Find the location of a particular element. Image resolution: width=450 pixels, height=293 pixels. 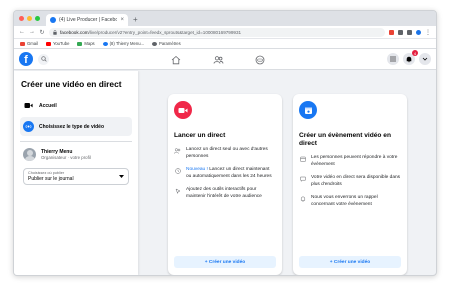

people-icon is located at coordinates (177, 153).